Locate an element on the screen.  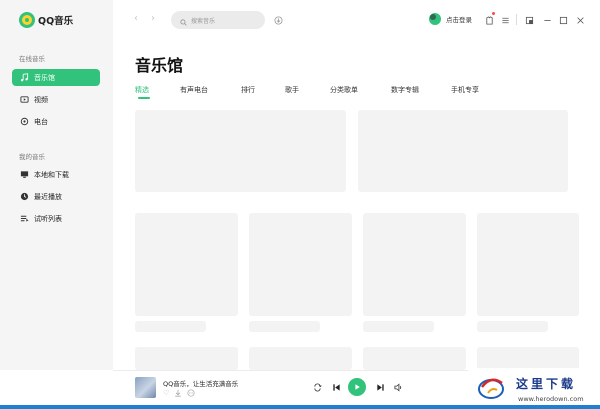
tab-charts: 排行 is located at coordinates (248, 90).